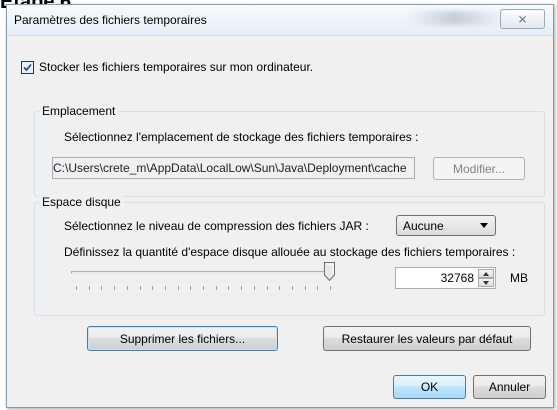 The width and height of the screenshot is (557, 410). What do you see at coordinates (519, 278) in the screenshot?
I see `disk-space-unit: MB` at bounding box center [519, 278].